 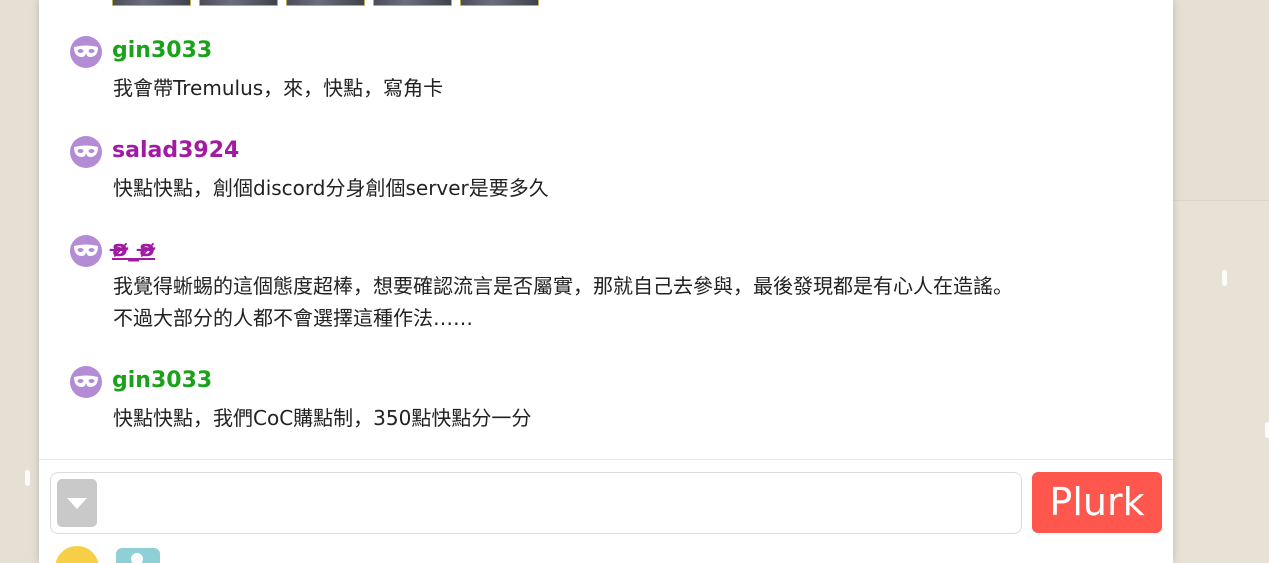 I want to click on qualifier-dropdown-button, so click(x=77, y=503).